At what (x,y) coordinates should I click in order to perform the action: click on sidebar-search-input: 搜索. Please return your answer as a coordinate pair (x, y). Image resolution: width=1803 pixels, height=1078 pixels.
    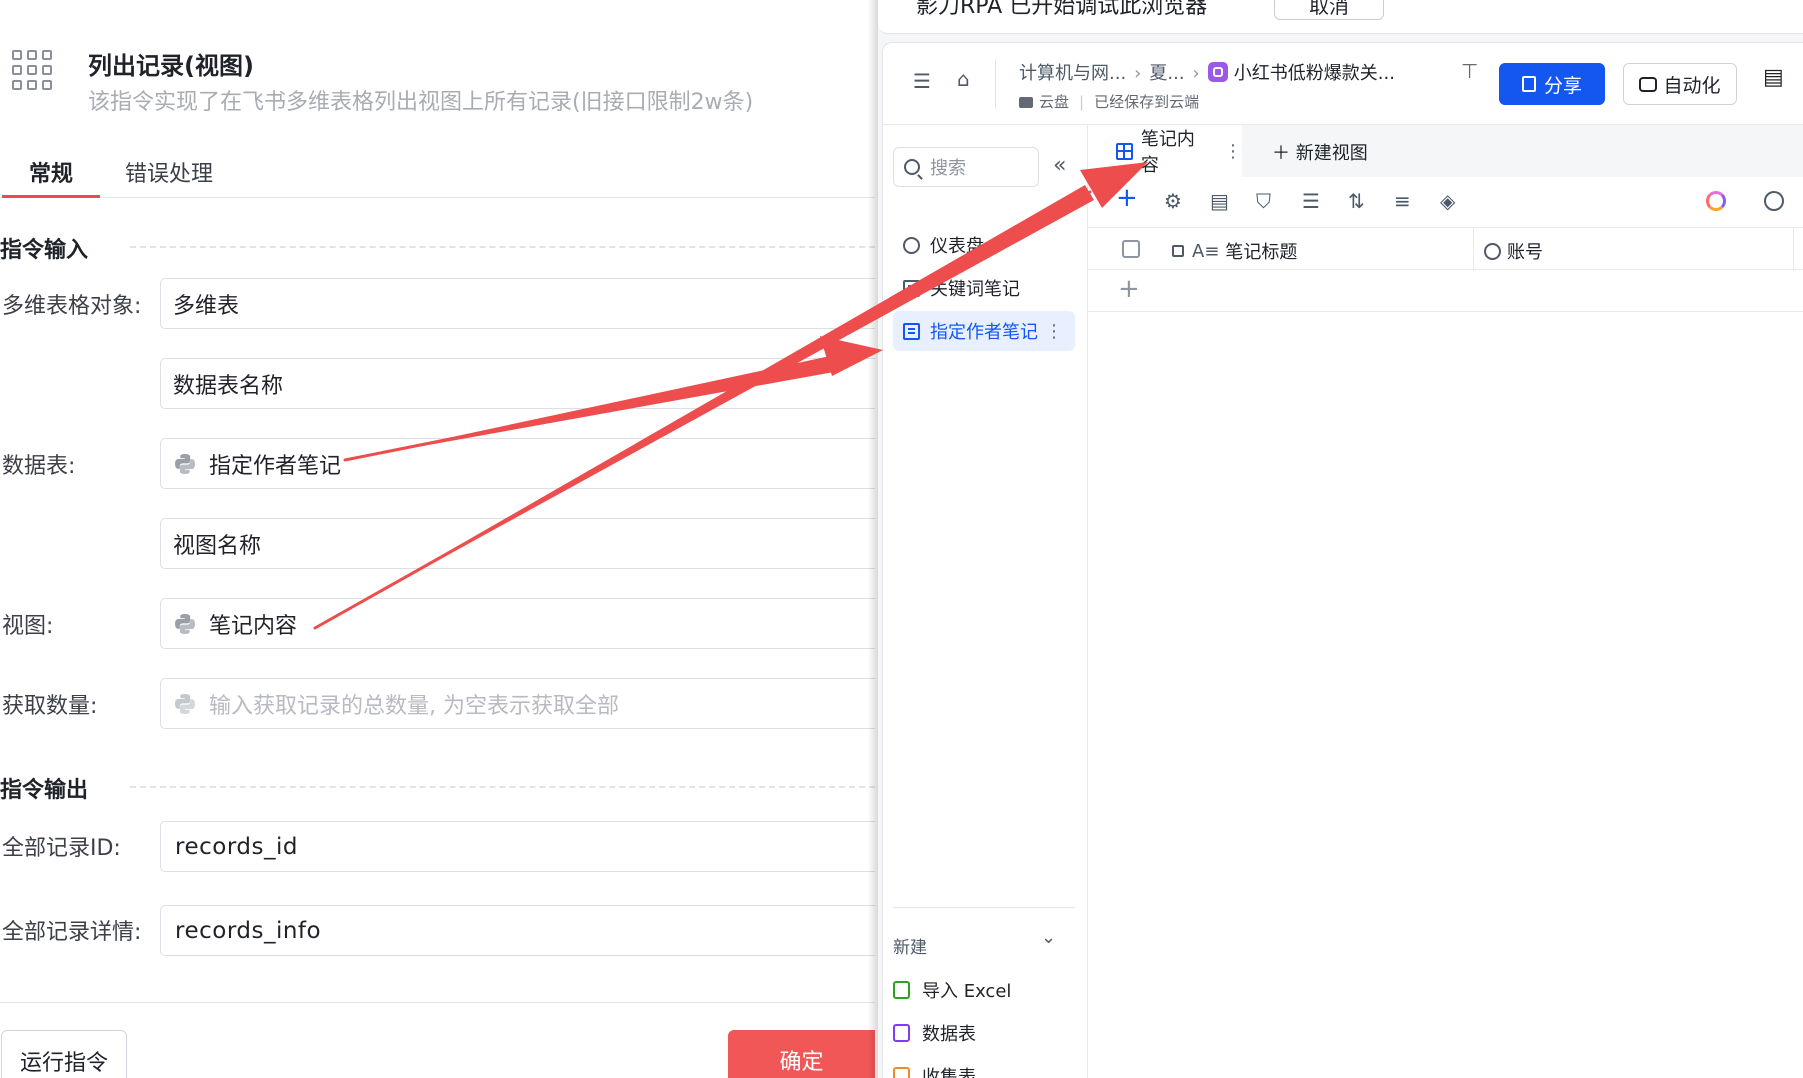
    Looking at the image, I should click on (966, 167).